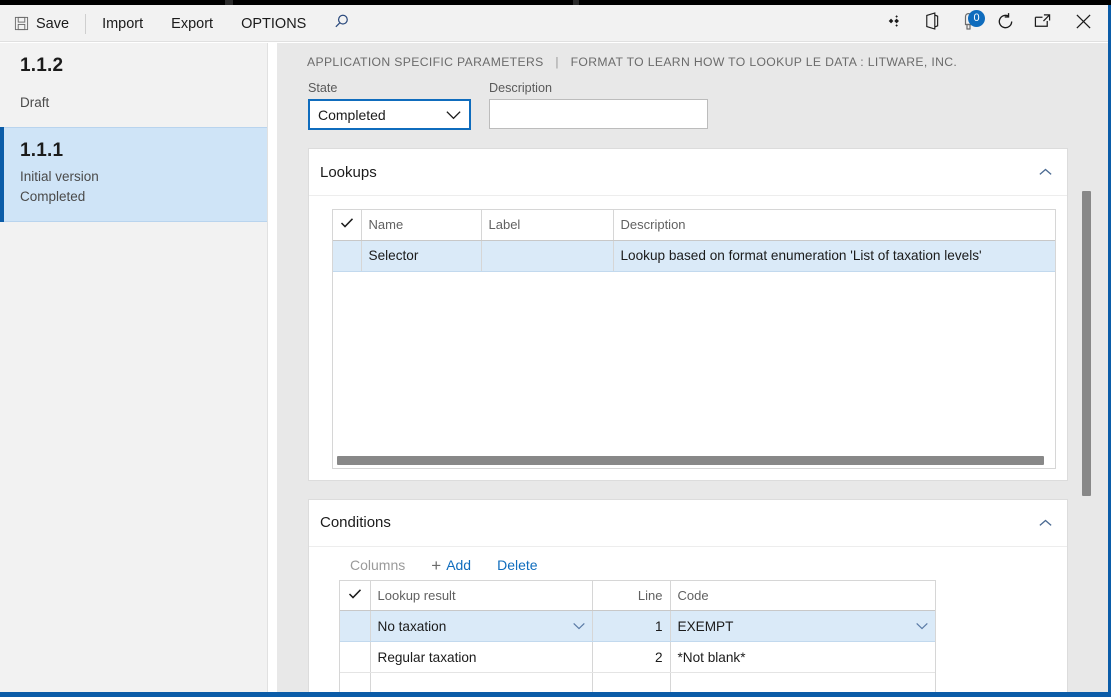  What do you see at coordinates (555, 694) in the screenshot?
I see `window-focus-border-bottom` at bounding box center [555, 694].